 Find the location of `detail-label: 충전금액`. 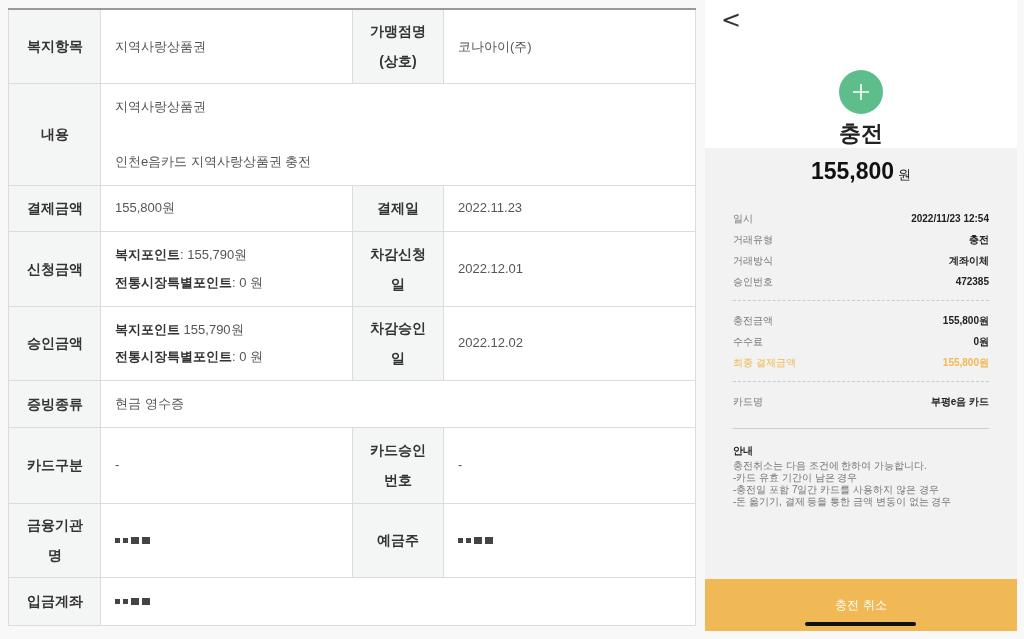

detail-label: 충전금액 is located at coordinates (753, 320).